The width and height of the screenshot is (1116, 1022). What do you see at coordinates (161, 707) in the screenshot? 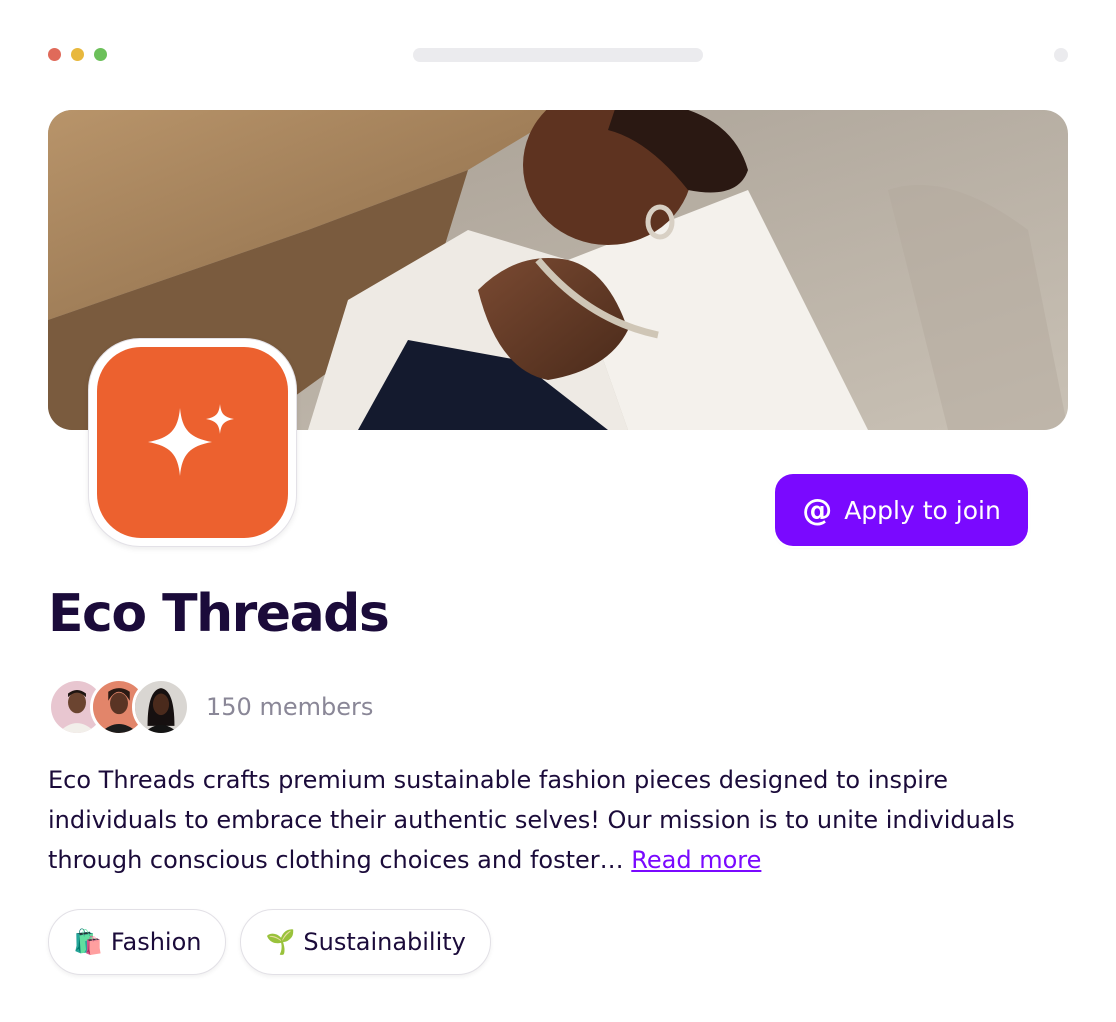
I see `member-avatar` at bounding box center [161, 707].